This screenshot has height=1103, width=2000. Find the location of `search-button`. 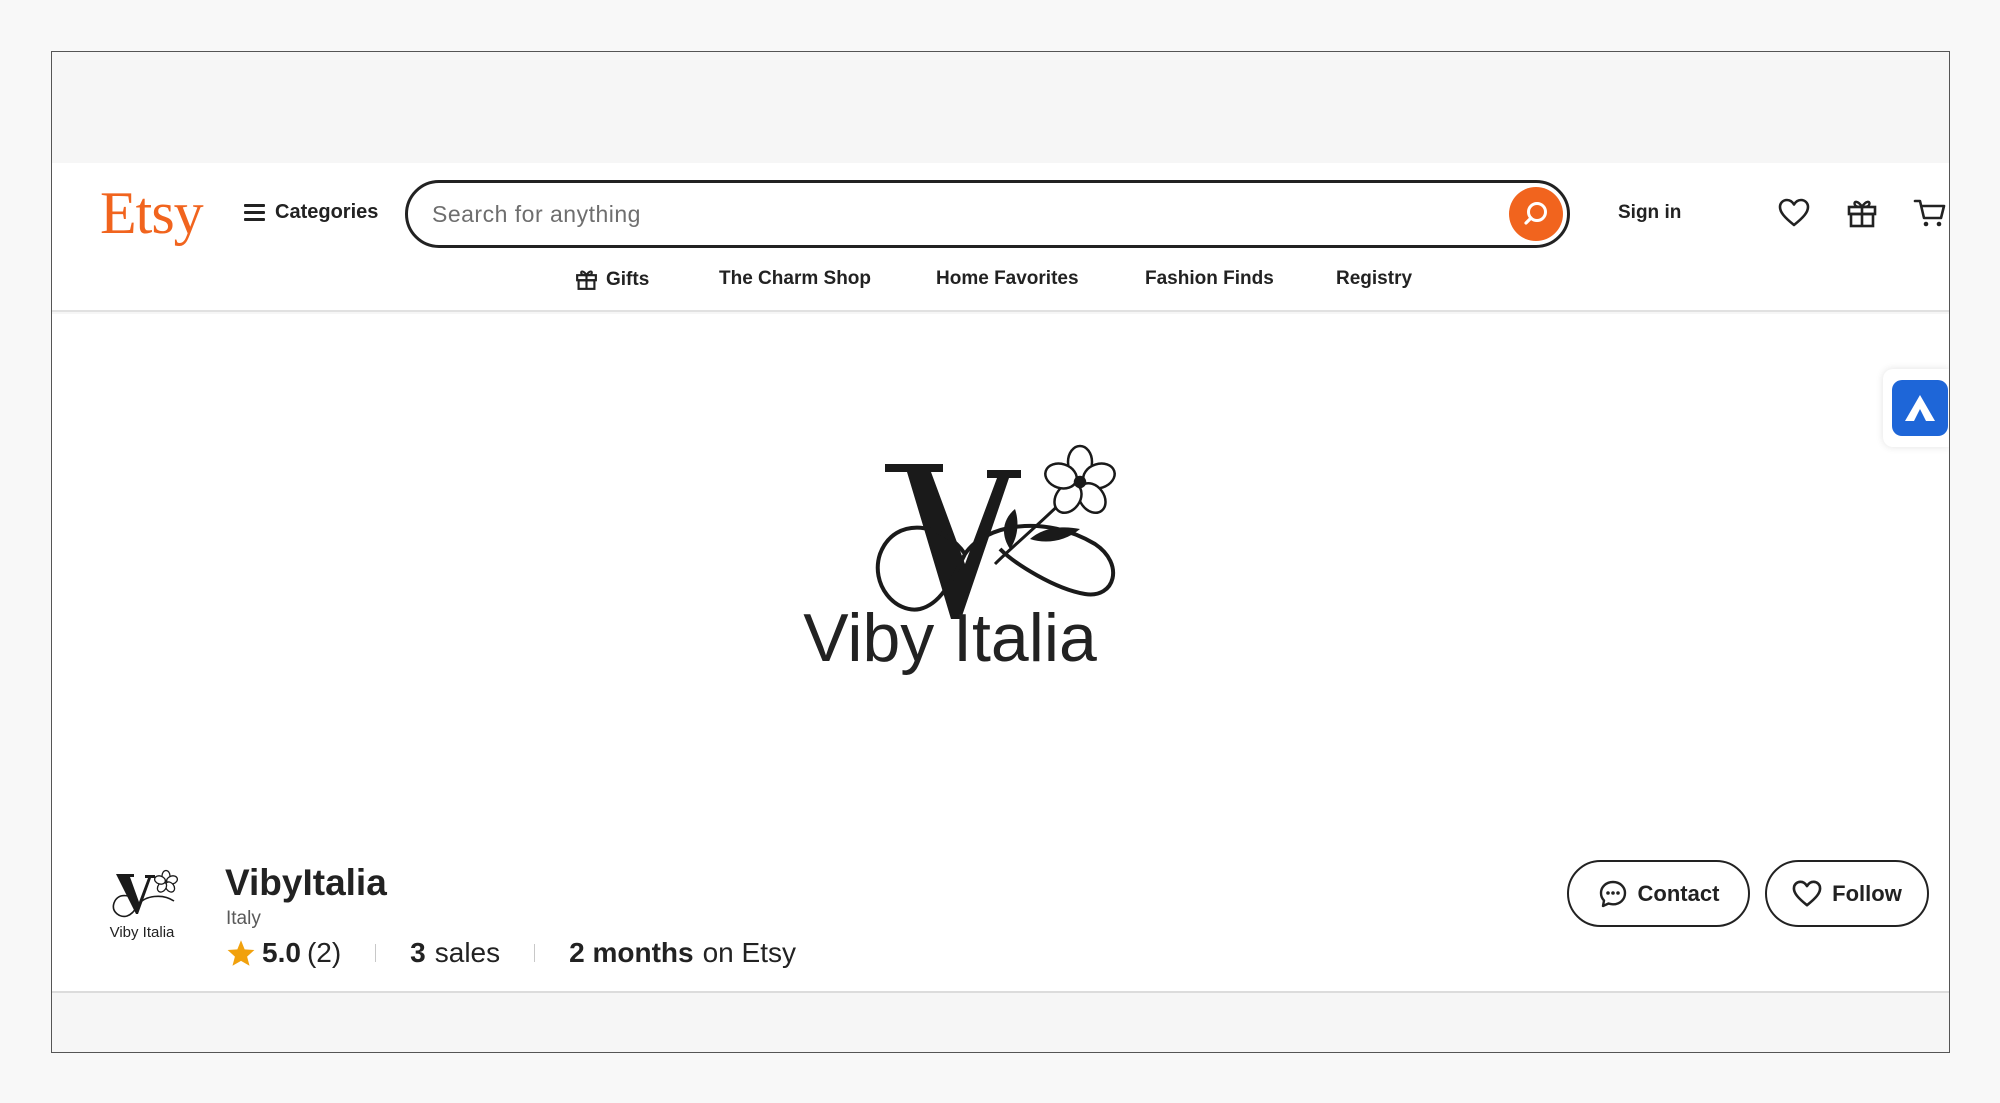

search-button is located at coordinates (1536, 214).